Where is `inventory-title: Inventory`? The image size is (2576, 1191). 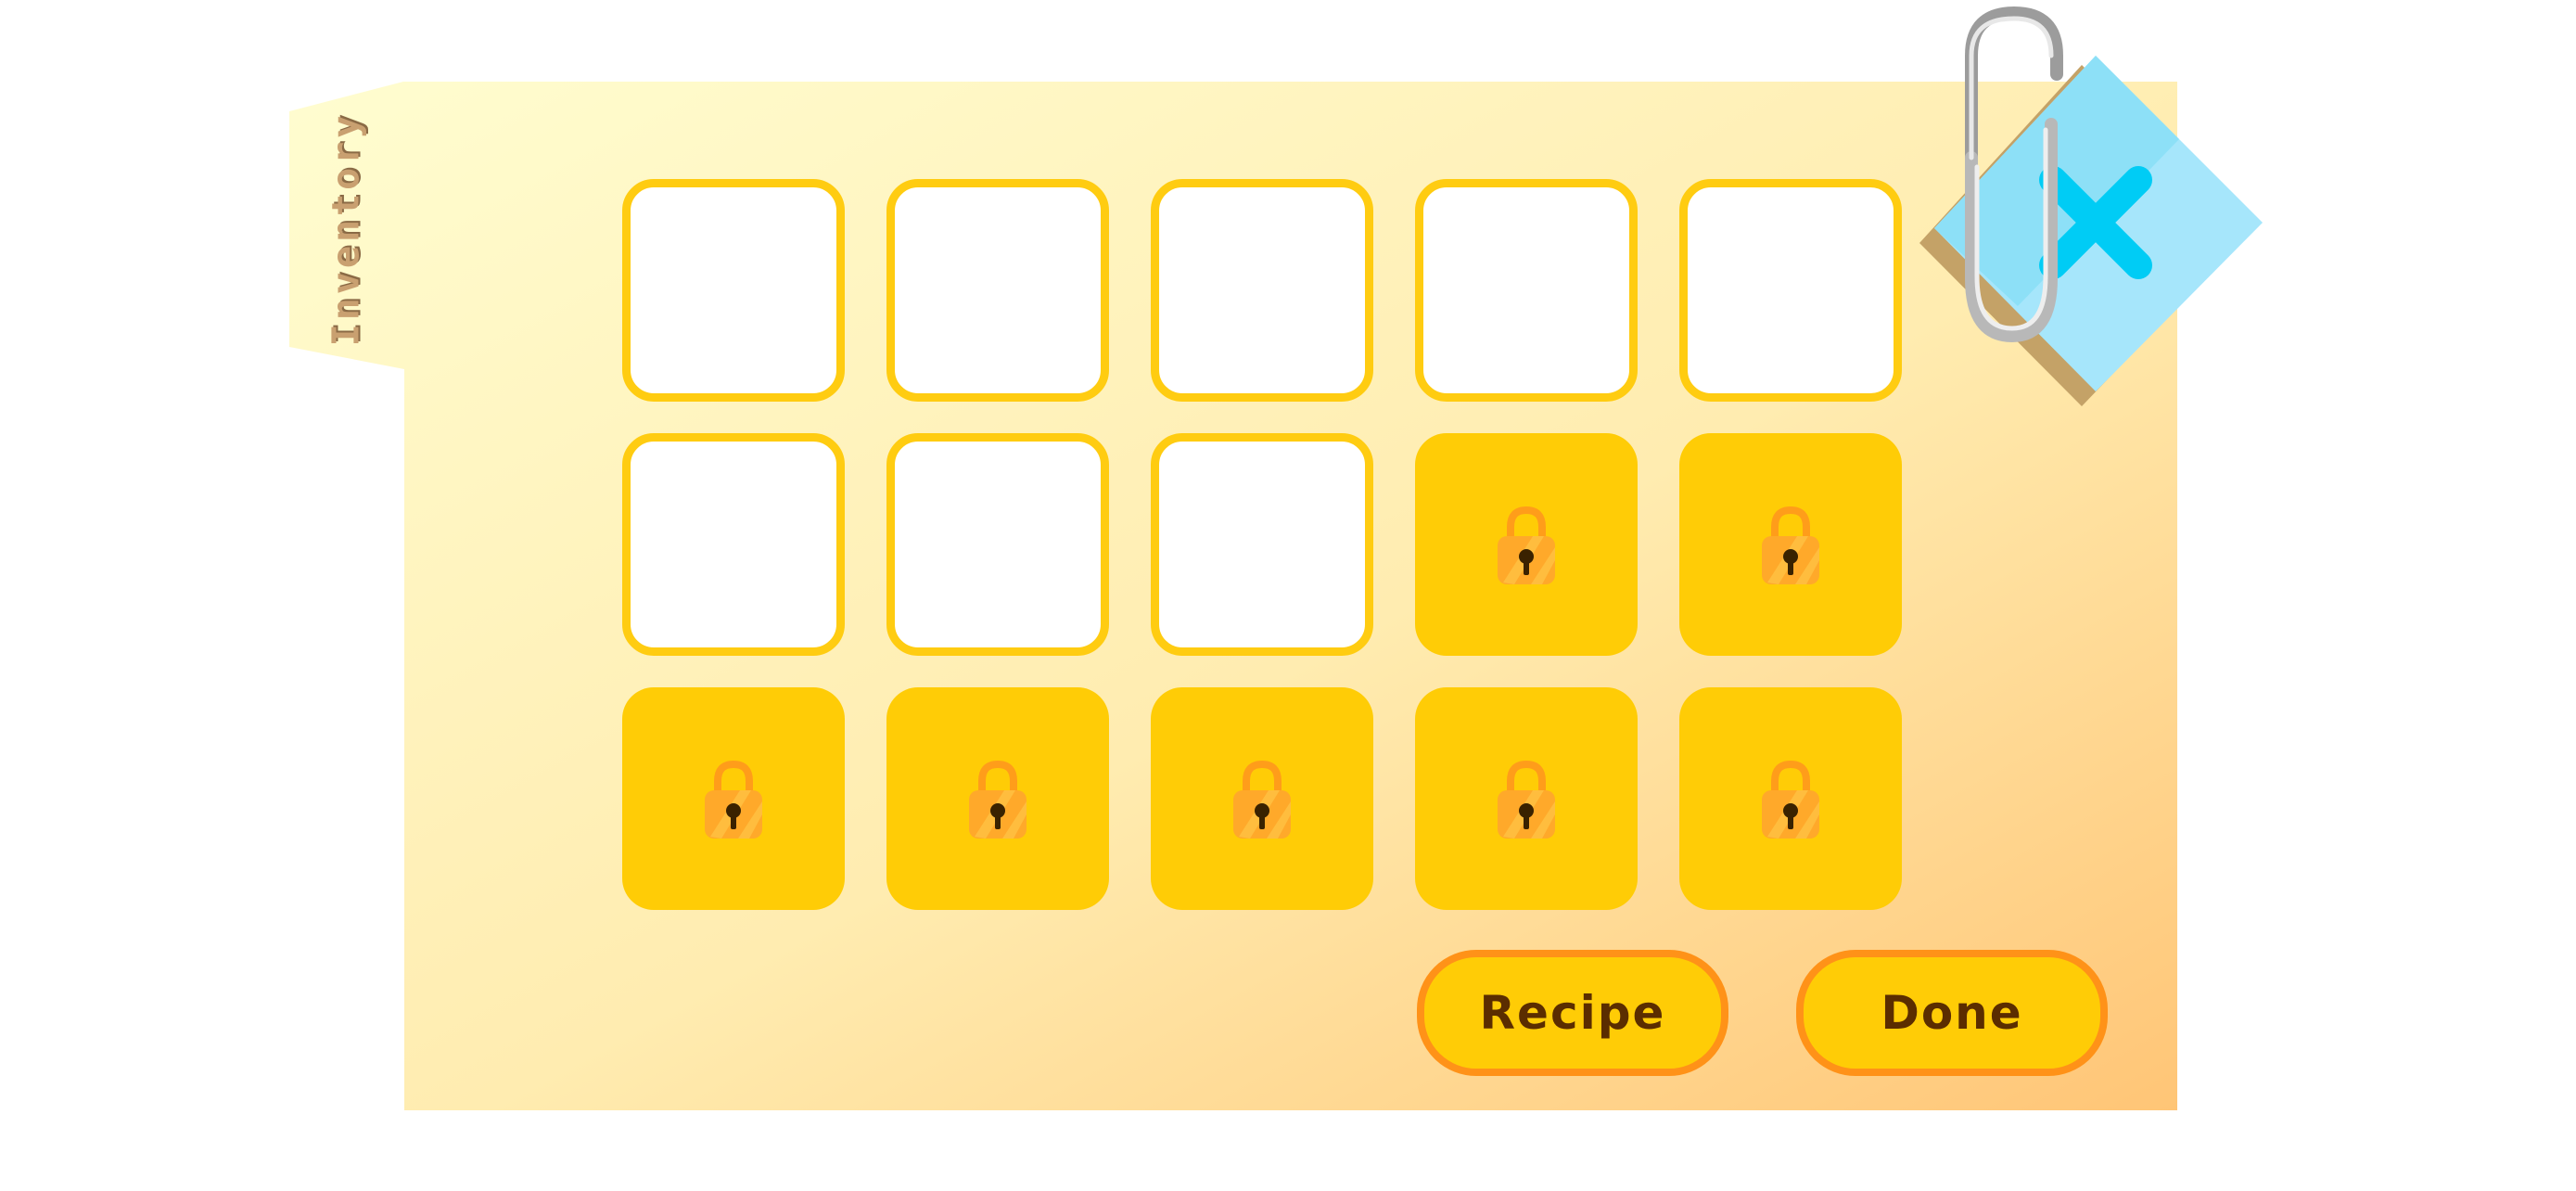 inventory-title: Inventory is located at coordinates (346, 229).